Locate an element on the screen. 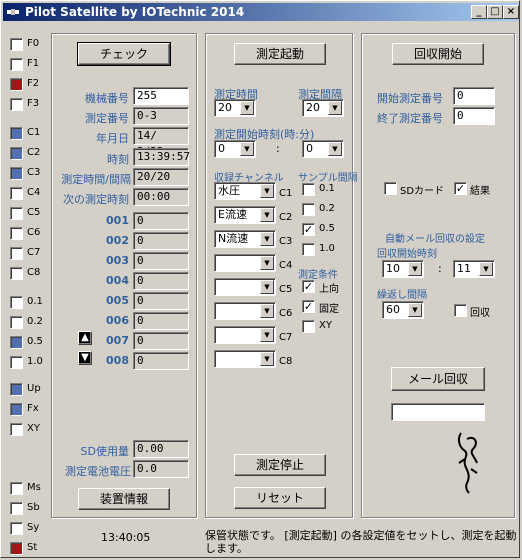 This screenshot has width=522, height=560. time-label: 時刻 is located at coordinates (118, 159).